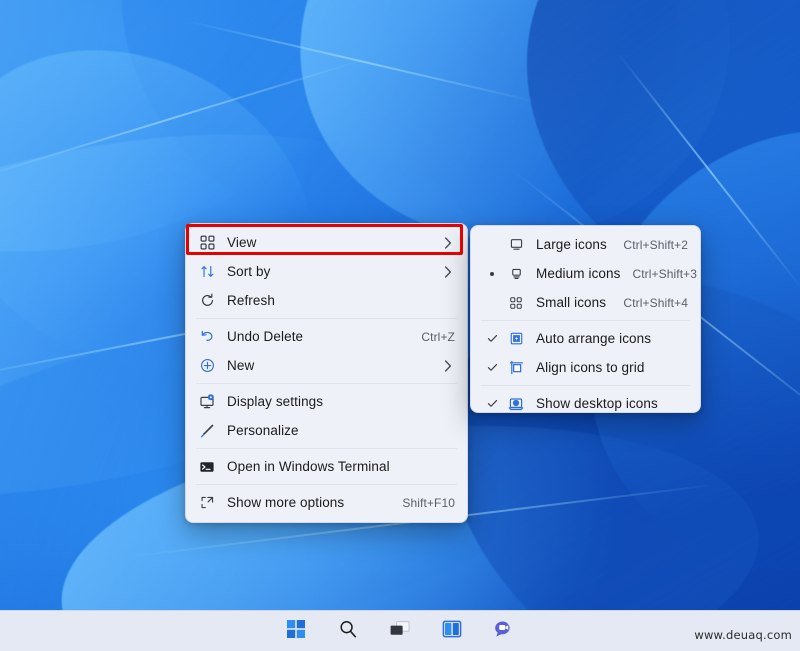 Image resolution: width=800 pixels, height=651 pixels. What do you see at coordinates (516, 245) in the screenshot?
I see `large-icon-monitor` at bounding box center [516, 245].